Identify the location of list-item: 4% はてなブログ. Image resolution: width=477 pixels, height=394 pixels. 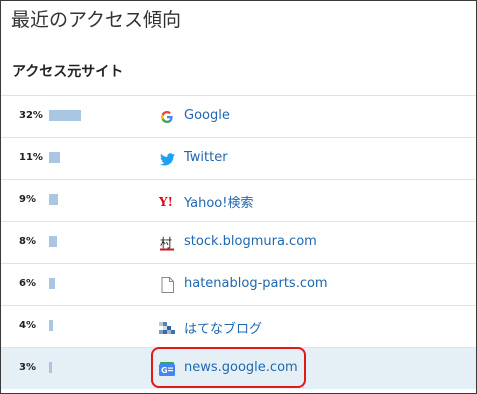
(238, 326).